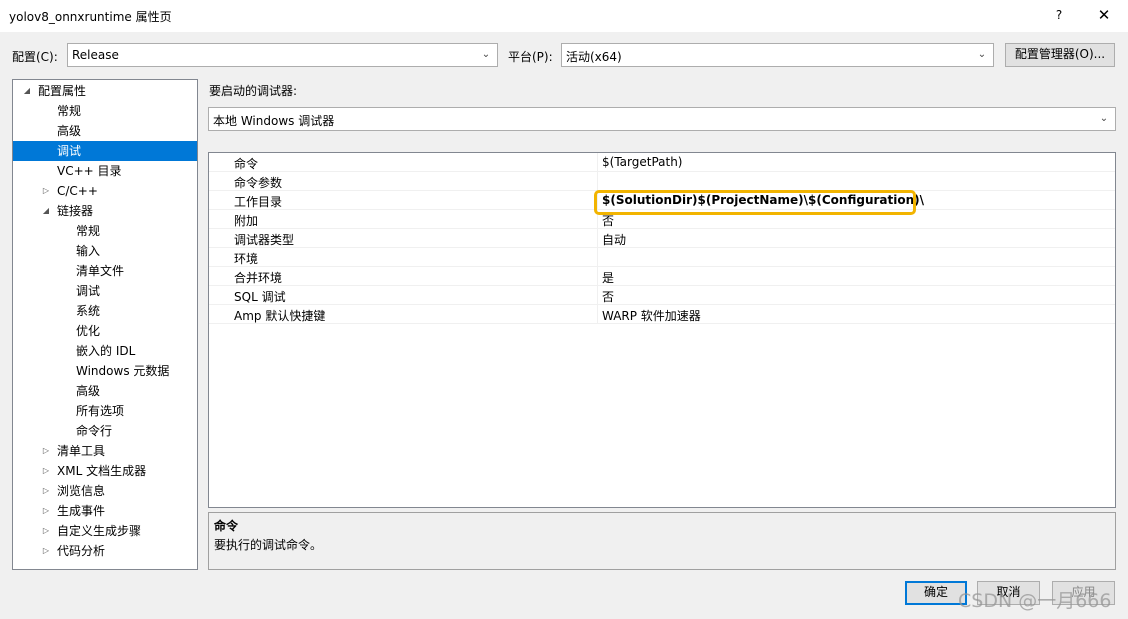  I want to click on tree-item-label: 链接器, so click(75, 211).